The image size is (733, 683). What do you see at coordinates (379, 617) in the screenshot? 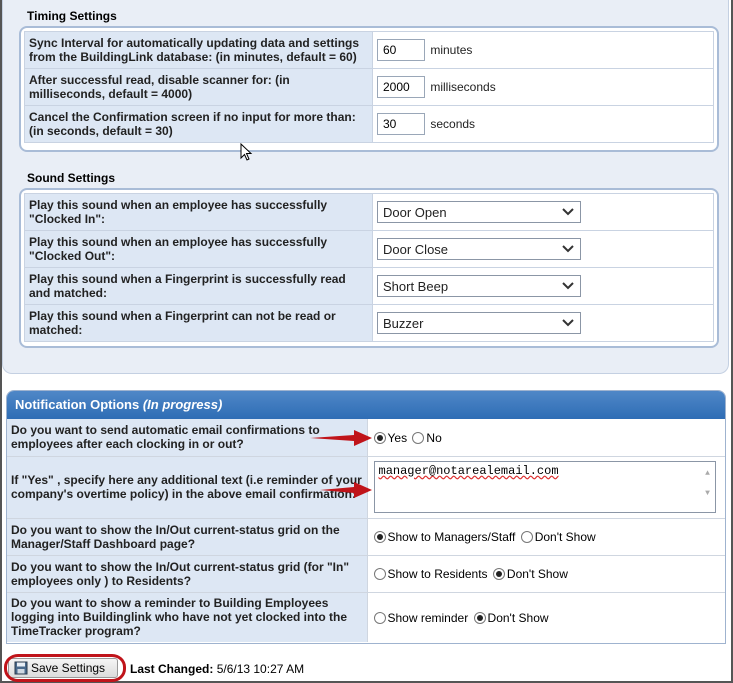
I see `show-reminder-radio` at bounding box center [379, 617].